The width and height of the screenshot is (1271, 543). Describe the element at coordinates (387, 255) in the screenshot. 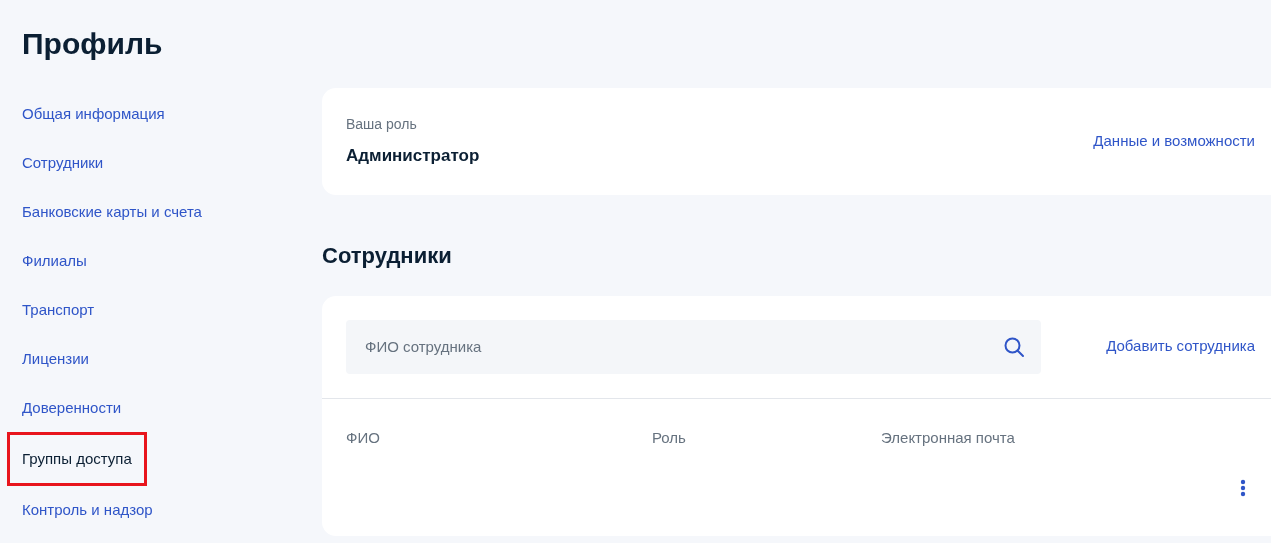

I see `section-heading: Сотрудники` at that location.